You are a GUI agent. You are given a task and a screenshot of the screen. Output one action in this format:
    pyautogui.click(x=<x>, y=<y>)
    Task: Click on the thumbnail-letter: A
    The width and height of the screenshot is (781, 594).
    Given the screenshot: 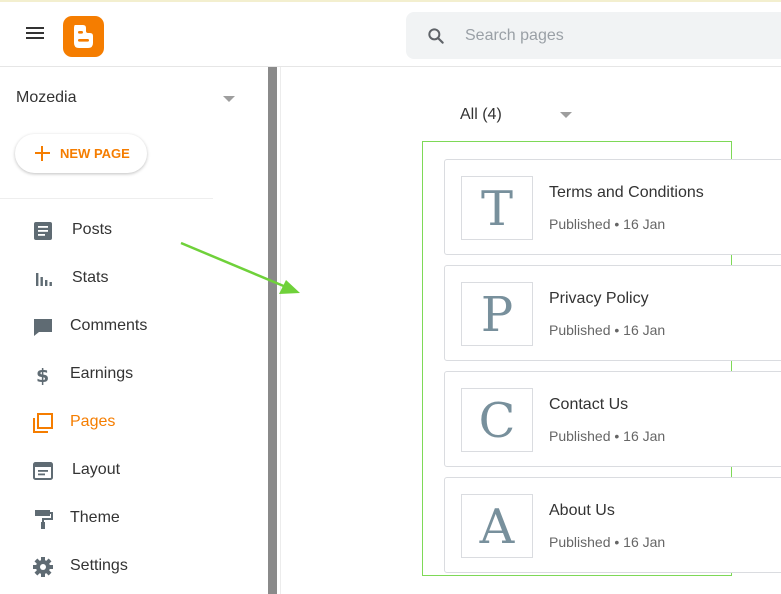 What is the action you would take?
    pyautogui.click(x=497, y=527)
    